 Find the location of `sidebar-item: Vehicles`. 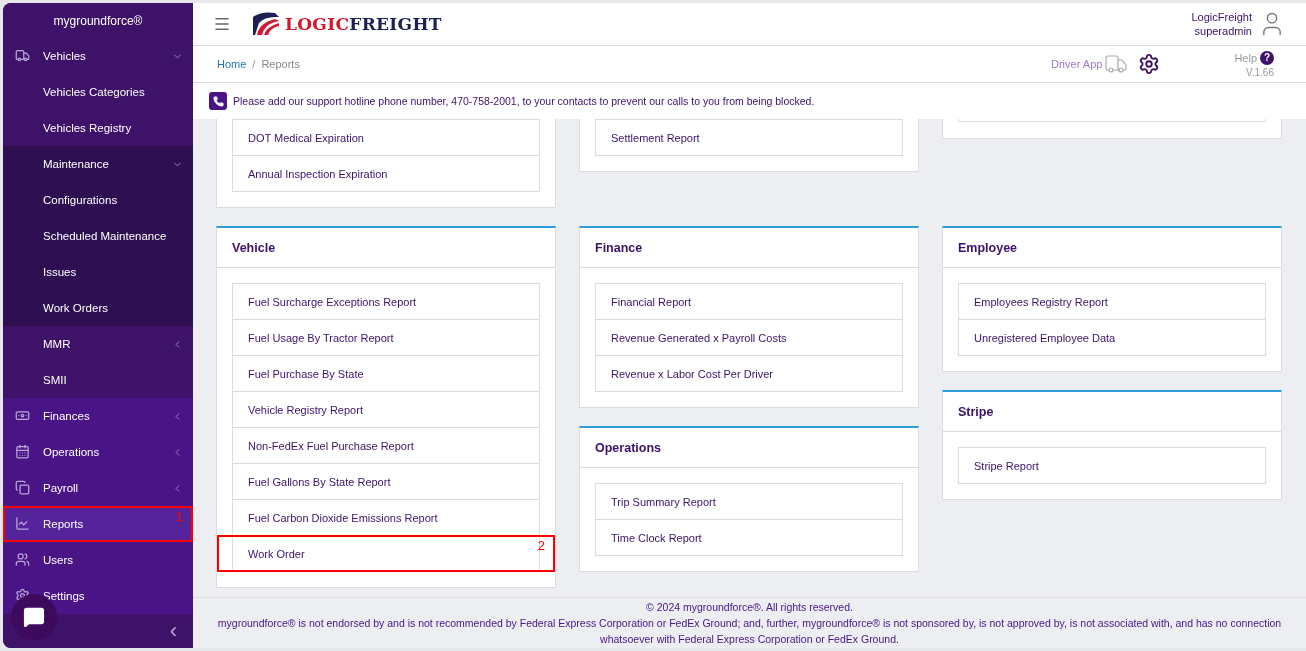

sidebar-item: Vehicles is located at coordinates (98, 56).